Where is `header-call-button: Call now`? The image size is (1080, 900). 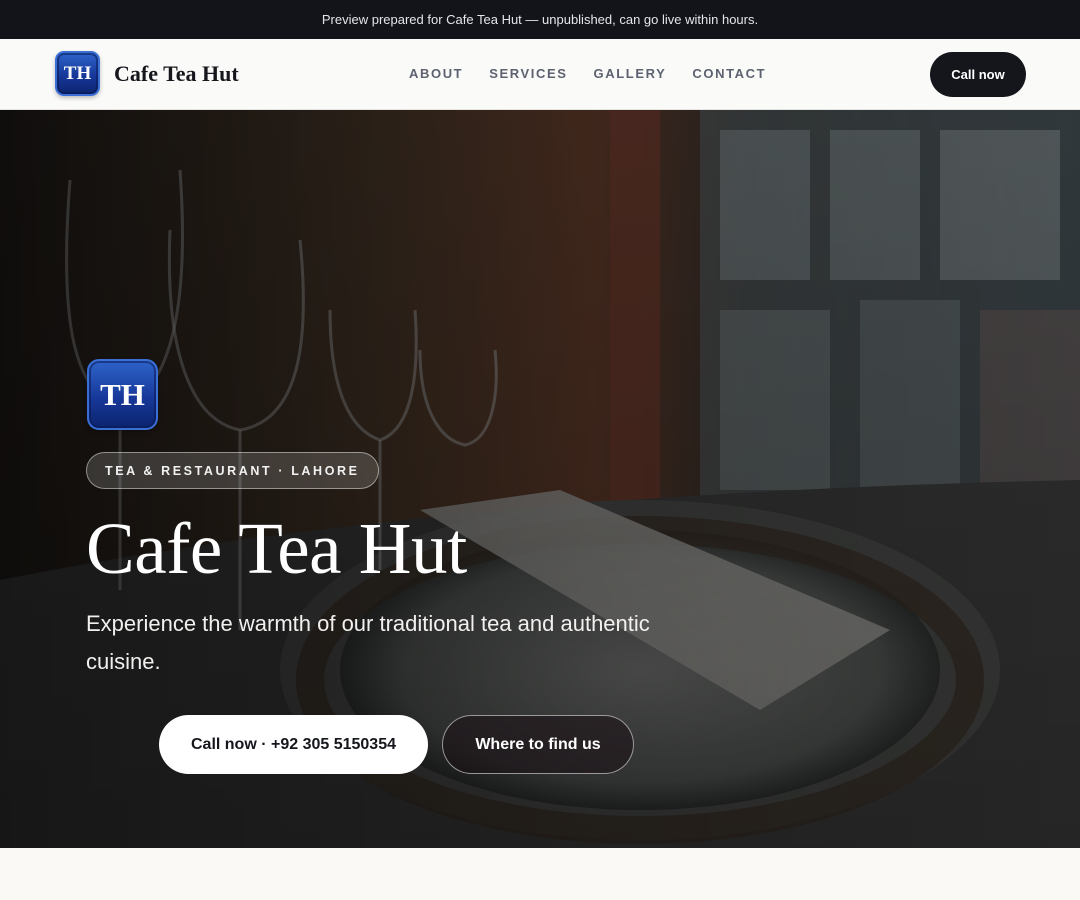
header-call-button: Call now is located at coordinates (978, 74).